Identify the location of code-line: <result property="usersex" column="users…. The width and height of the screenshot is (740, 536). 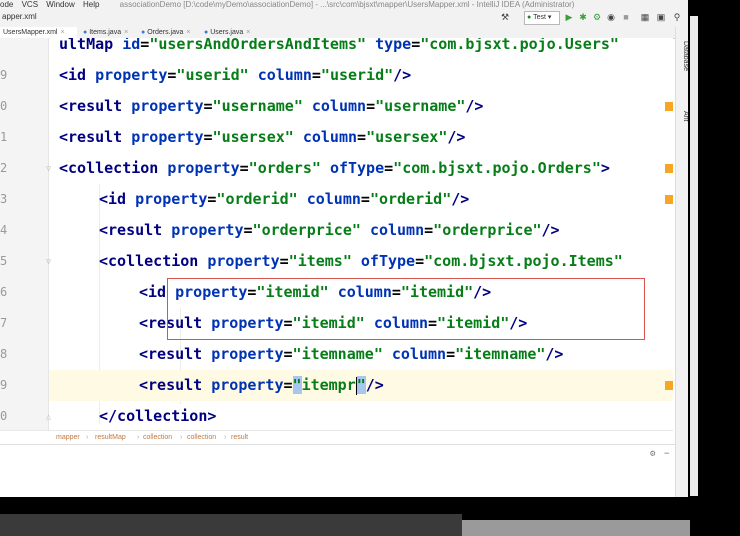
(262, 137).